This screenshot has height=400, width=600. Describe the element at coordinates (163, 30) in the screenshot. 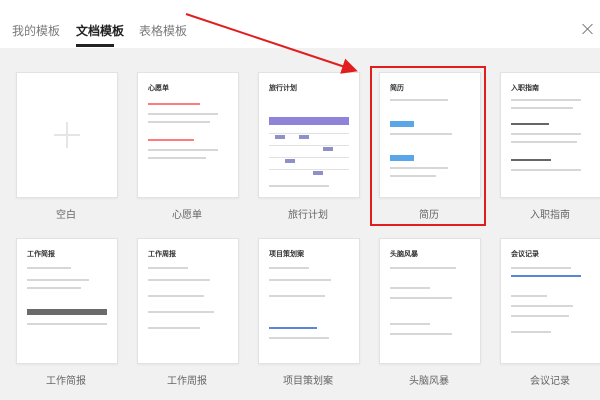

I see `tab-sheet-templates: 表格模板` at that location.